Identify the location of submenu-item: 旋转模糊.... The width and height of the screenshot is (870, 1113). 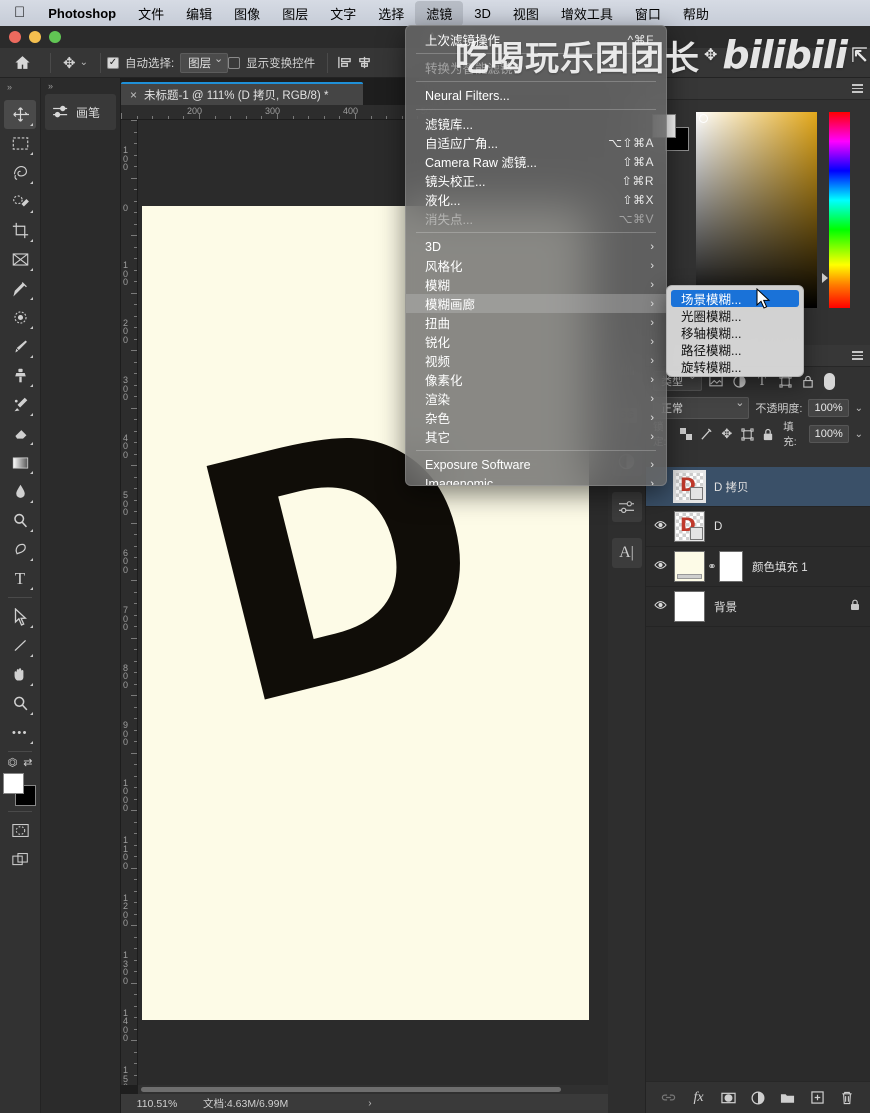
(735, 366).